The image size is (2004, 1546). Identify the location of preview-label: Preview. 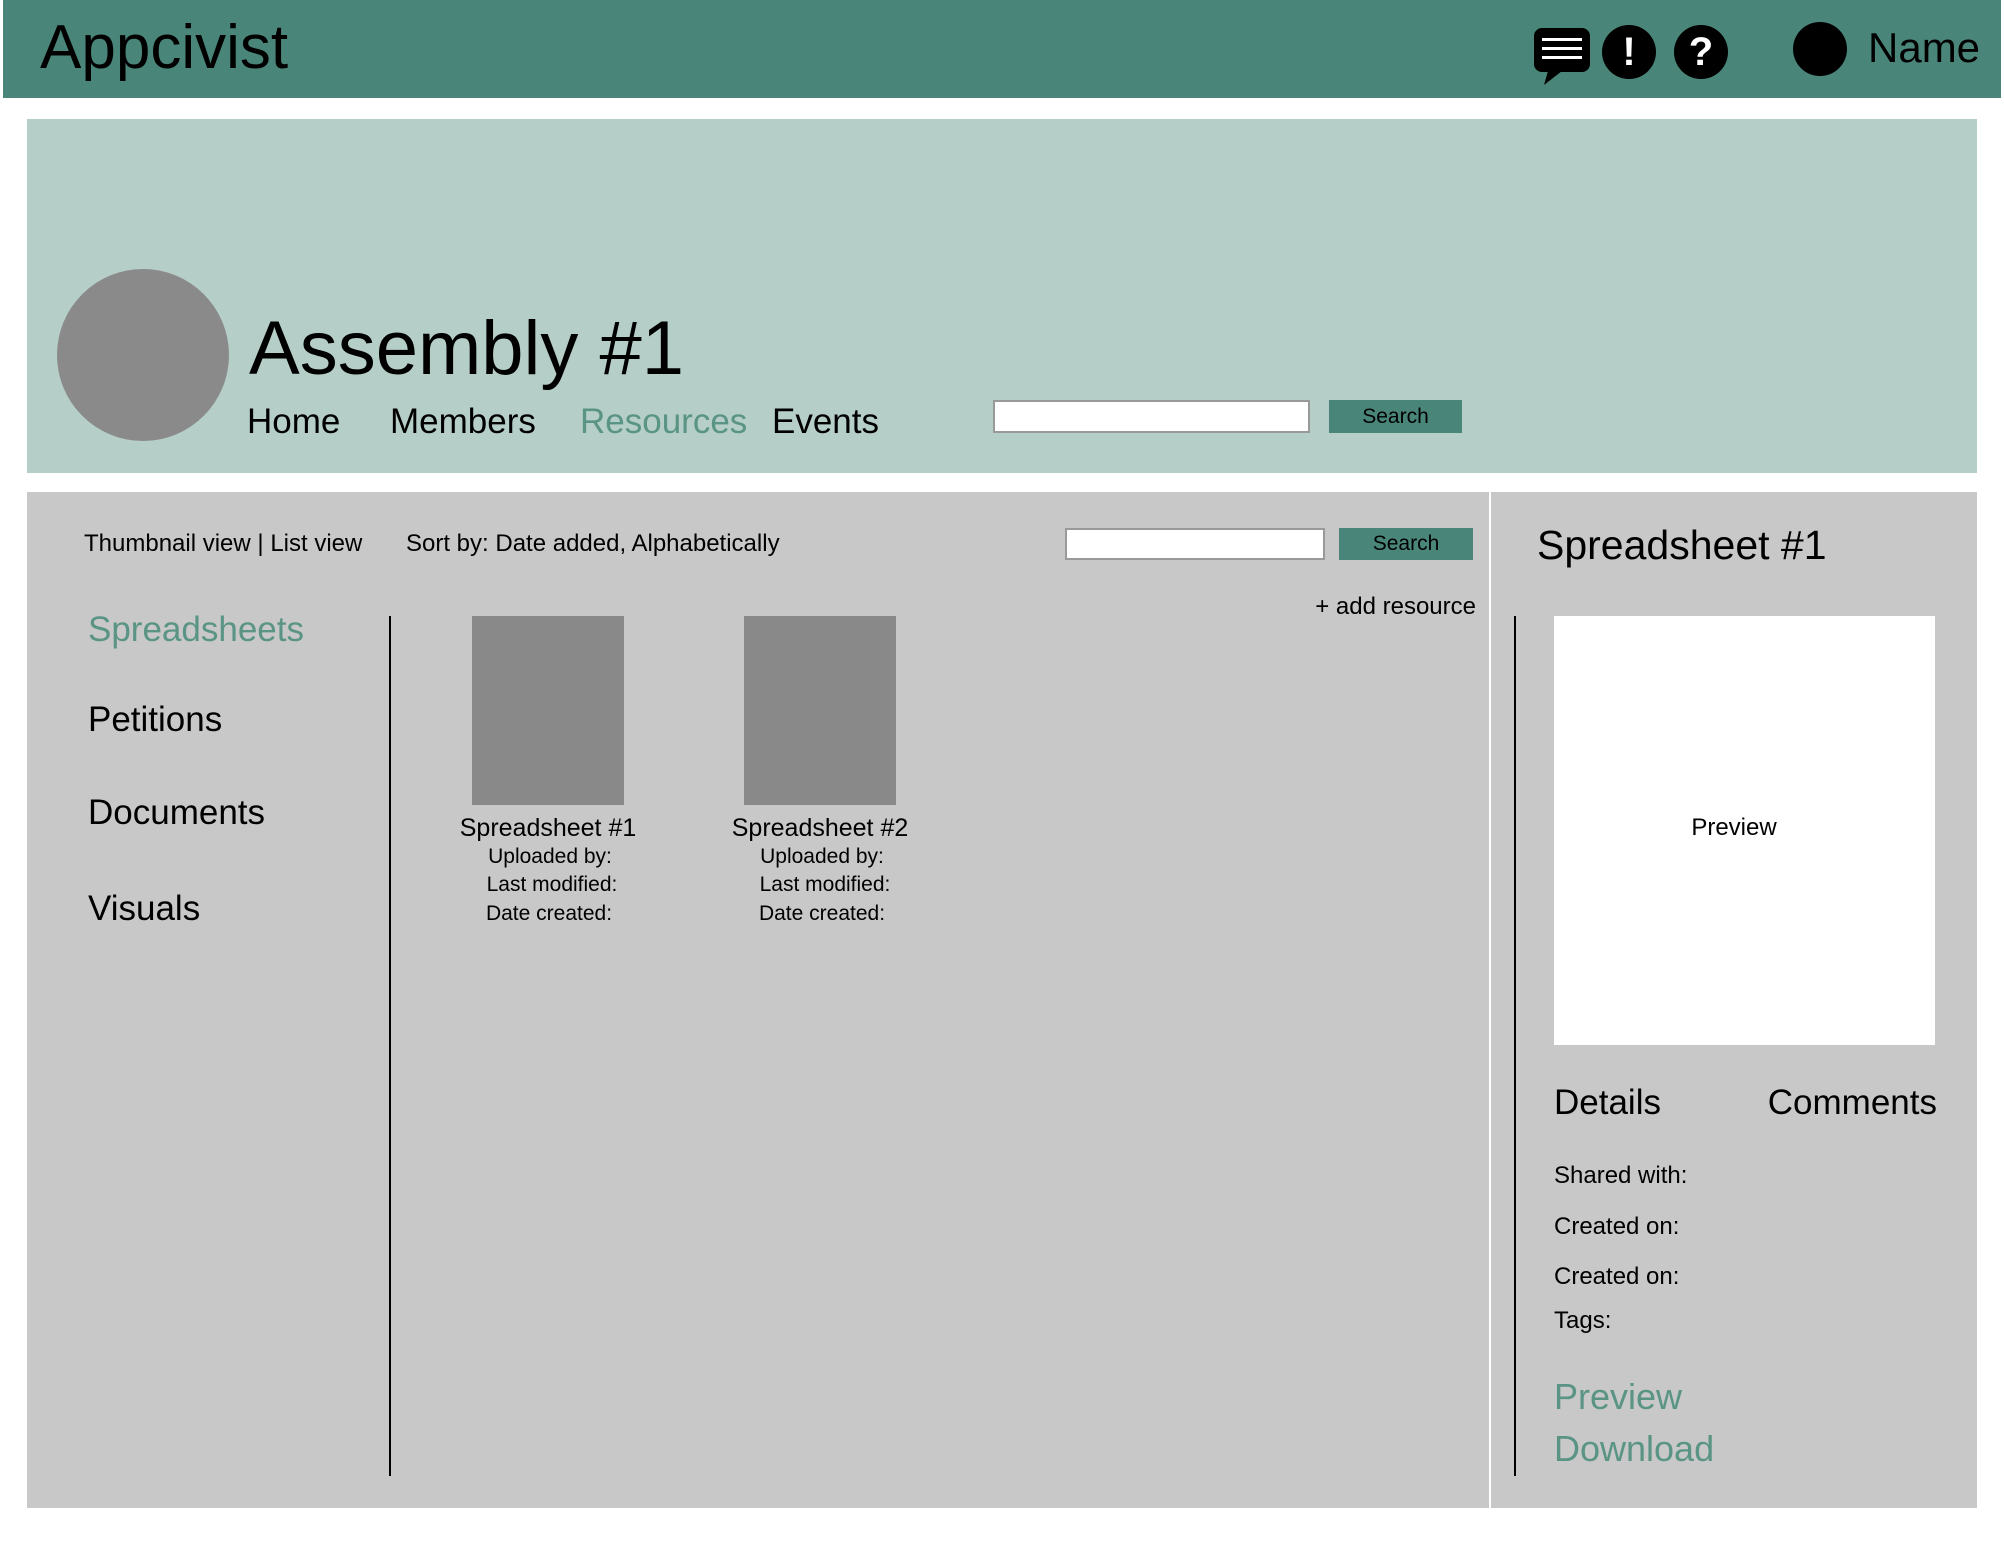
(1734, 827).